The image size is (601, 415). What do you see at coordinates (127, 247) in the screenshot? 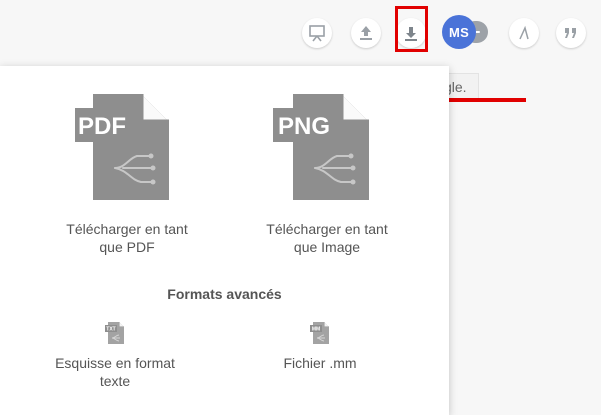
I see `pdf-label-line2: que PDF` at bounding box center [127, 247].